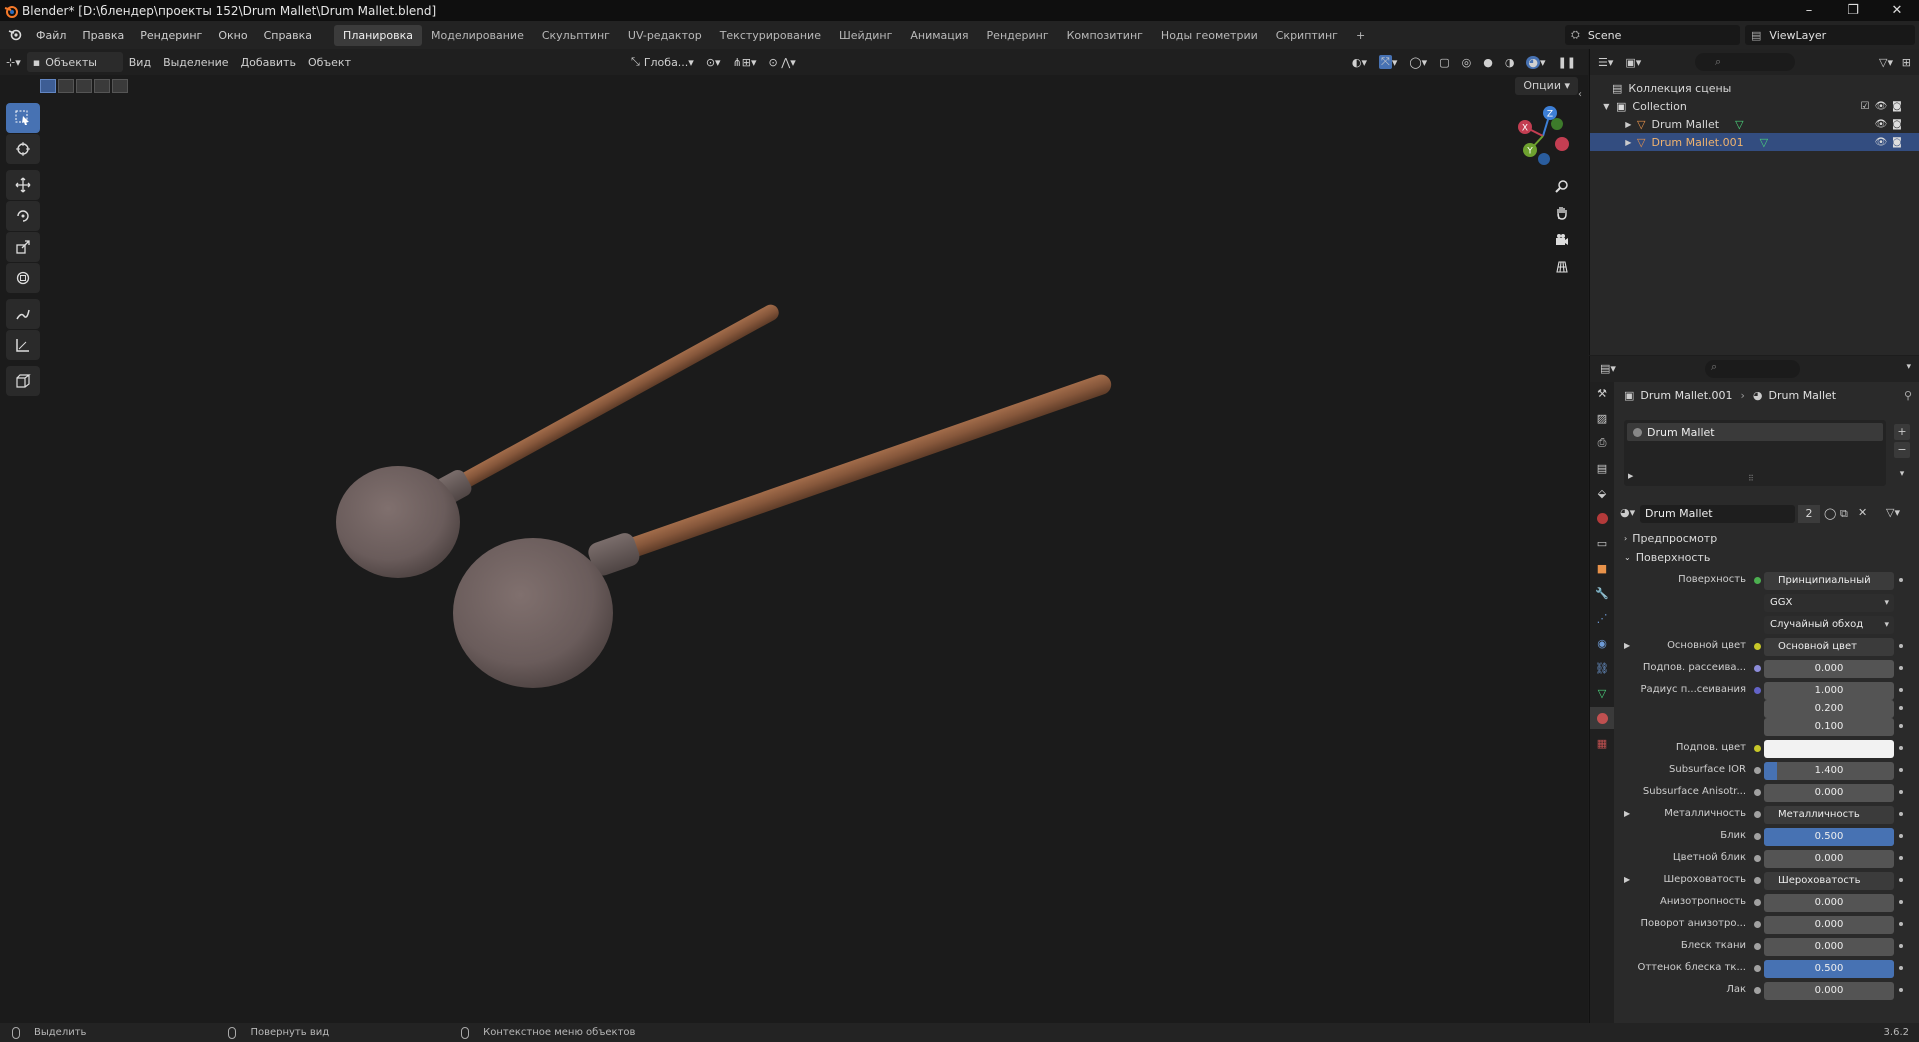 The height and width of the screenshot is (1042, 1919). Describe the element at coordinates (1630, 476) in the screenshot. I see `slot-expand-icon: ▶` at that location.